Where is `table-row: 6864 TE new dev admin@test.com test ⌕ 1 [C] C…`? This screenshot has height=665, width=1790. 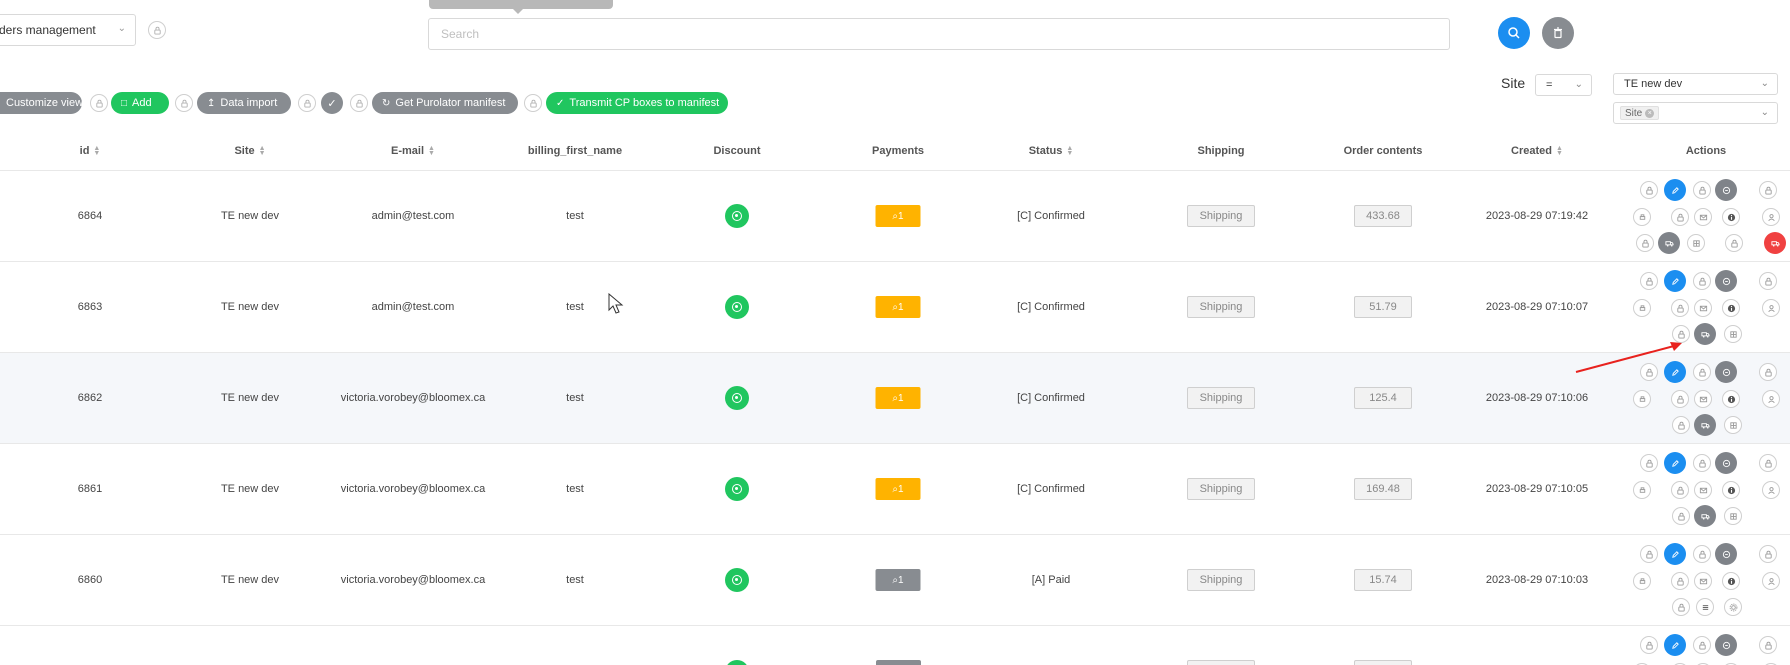 table-row: 6864 TE new dev admin@test.com test ⌕ 1 [C] C… is located at coordinates (895, 216).